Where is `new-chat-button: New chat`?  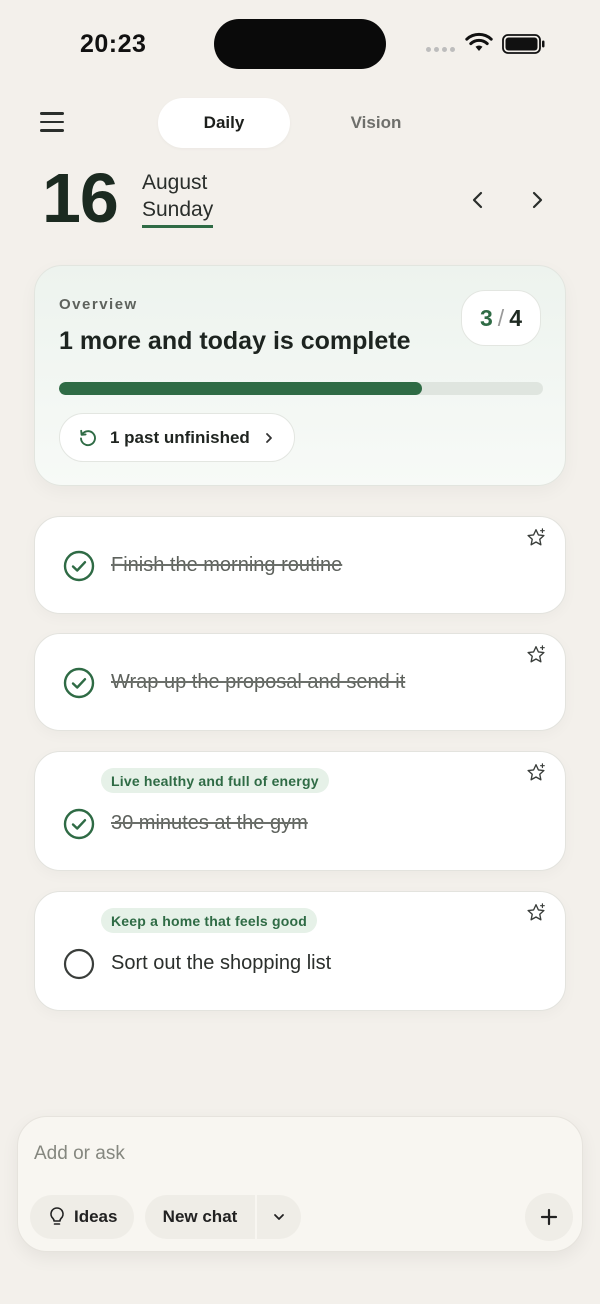 new-chat-button: New chat is located at coordinates (200, 1217).